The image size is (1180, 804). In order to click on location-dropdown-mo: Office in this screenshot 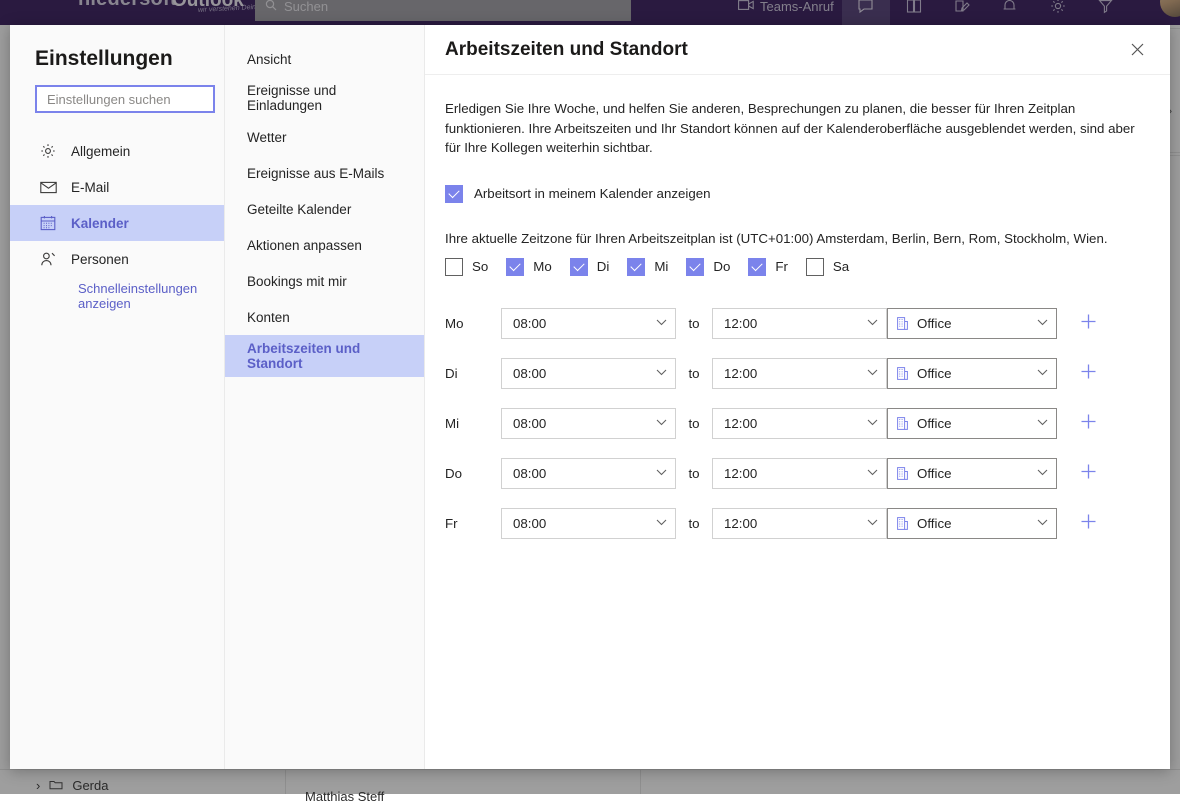, I will do `click(972, 323)`.